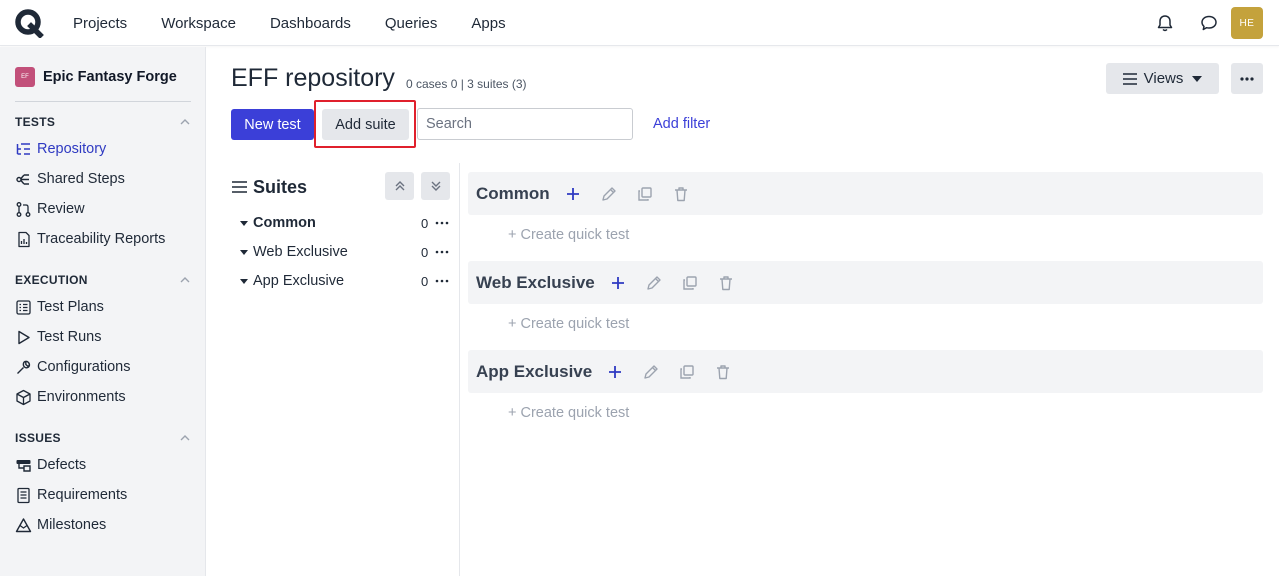 The width and height of the screenshot is (1279, 576). I want to click on add-suite-button: Add suite, so click(365, 124).